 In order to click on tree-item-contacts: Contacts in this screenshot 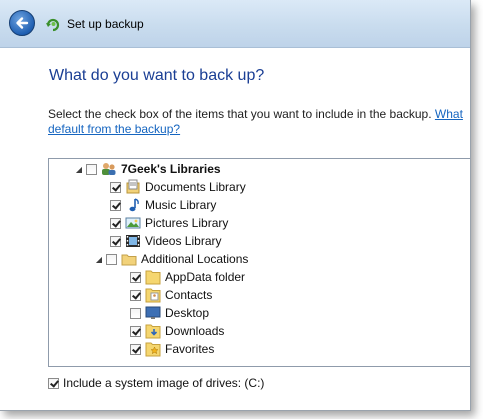, I will do `click(171, 295)`.